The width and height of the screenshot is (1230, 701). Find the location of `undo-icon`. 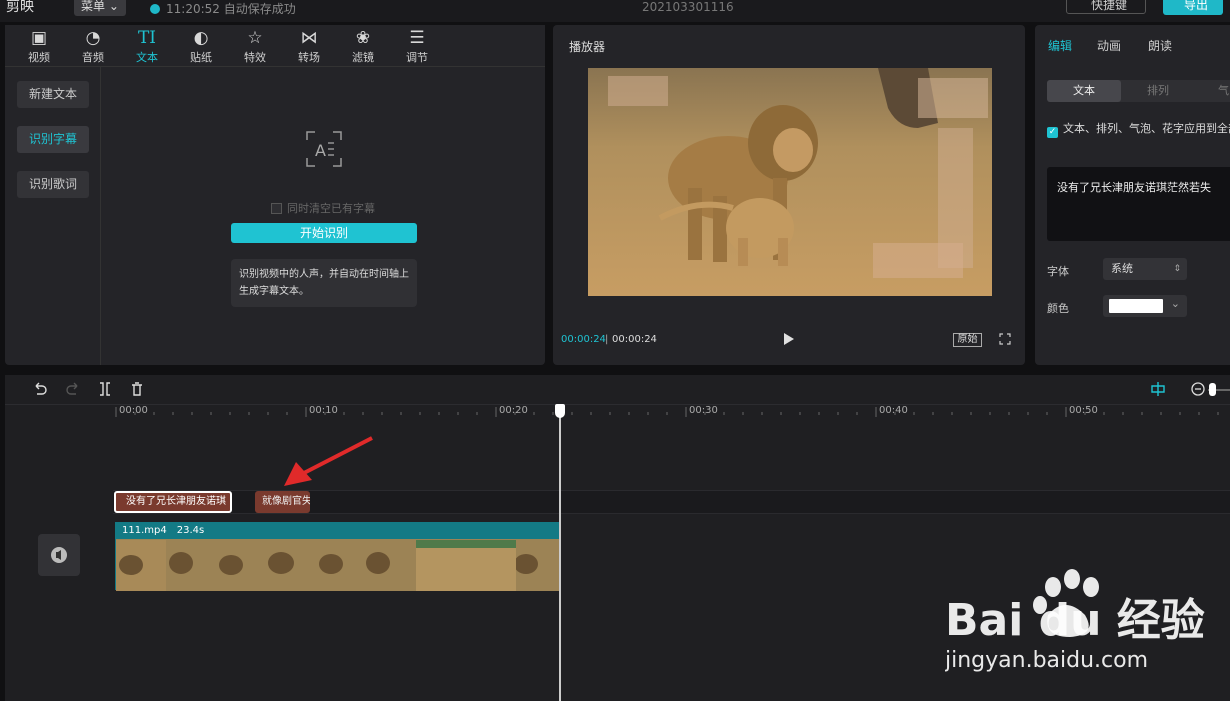

undo-icon is located at coordinates (40, 389).